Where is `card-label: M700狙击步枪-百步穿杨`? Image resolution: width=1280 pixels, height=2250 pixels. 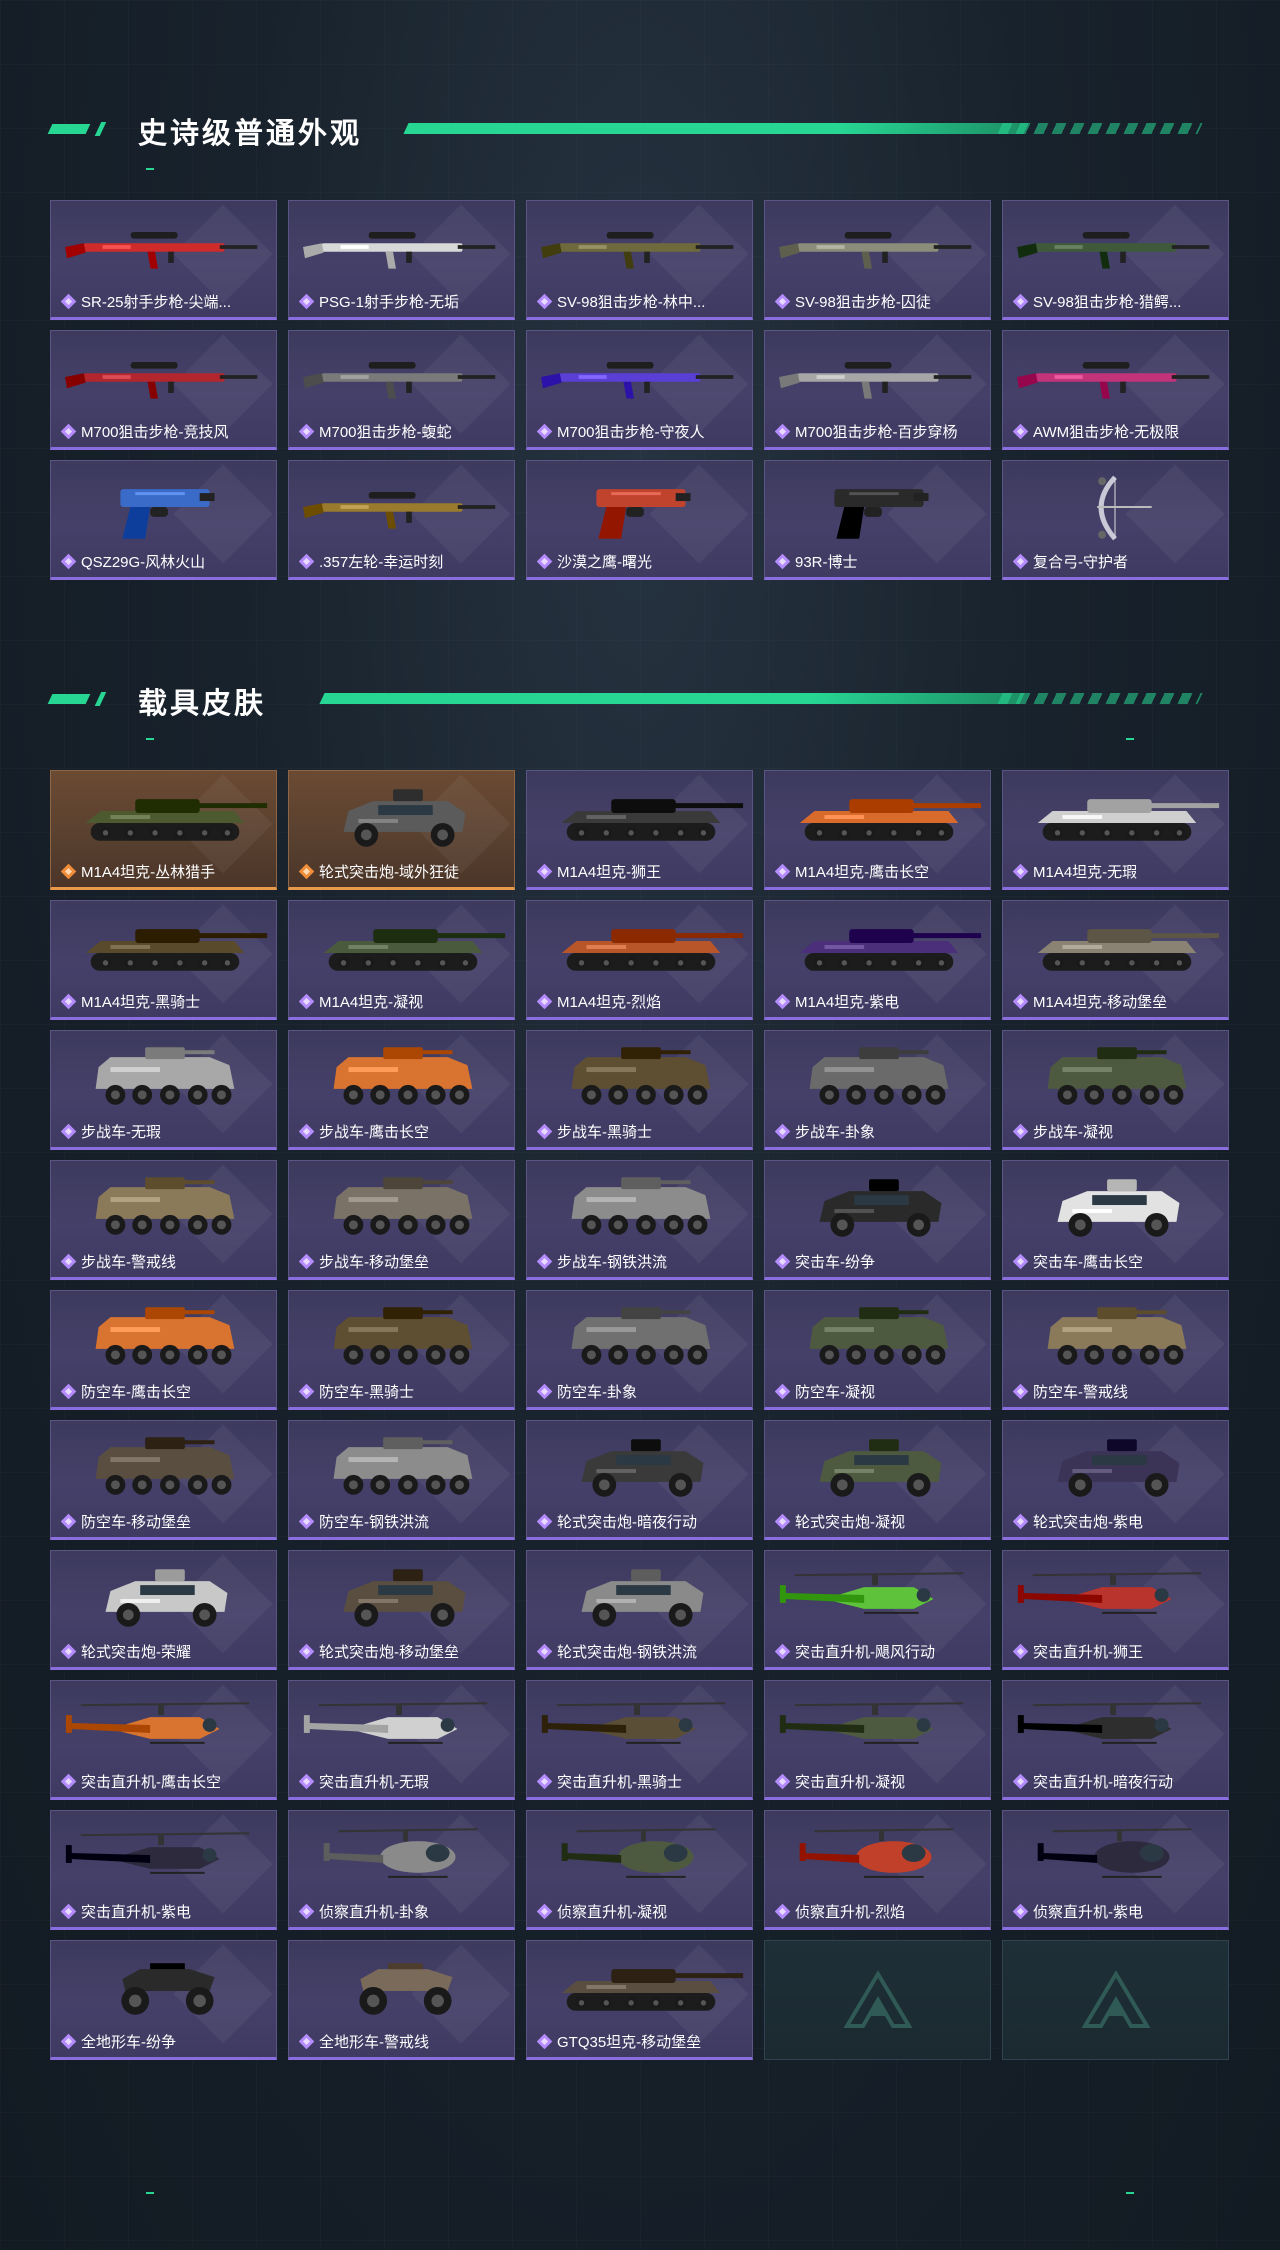 card-label: M700狙击步枪-百步穿杨 is located at coordinates (879, 431).